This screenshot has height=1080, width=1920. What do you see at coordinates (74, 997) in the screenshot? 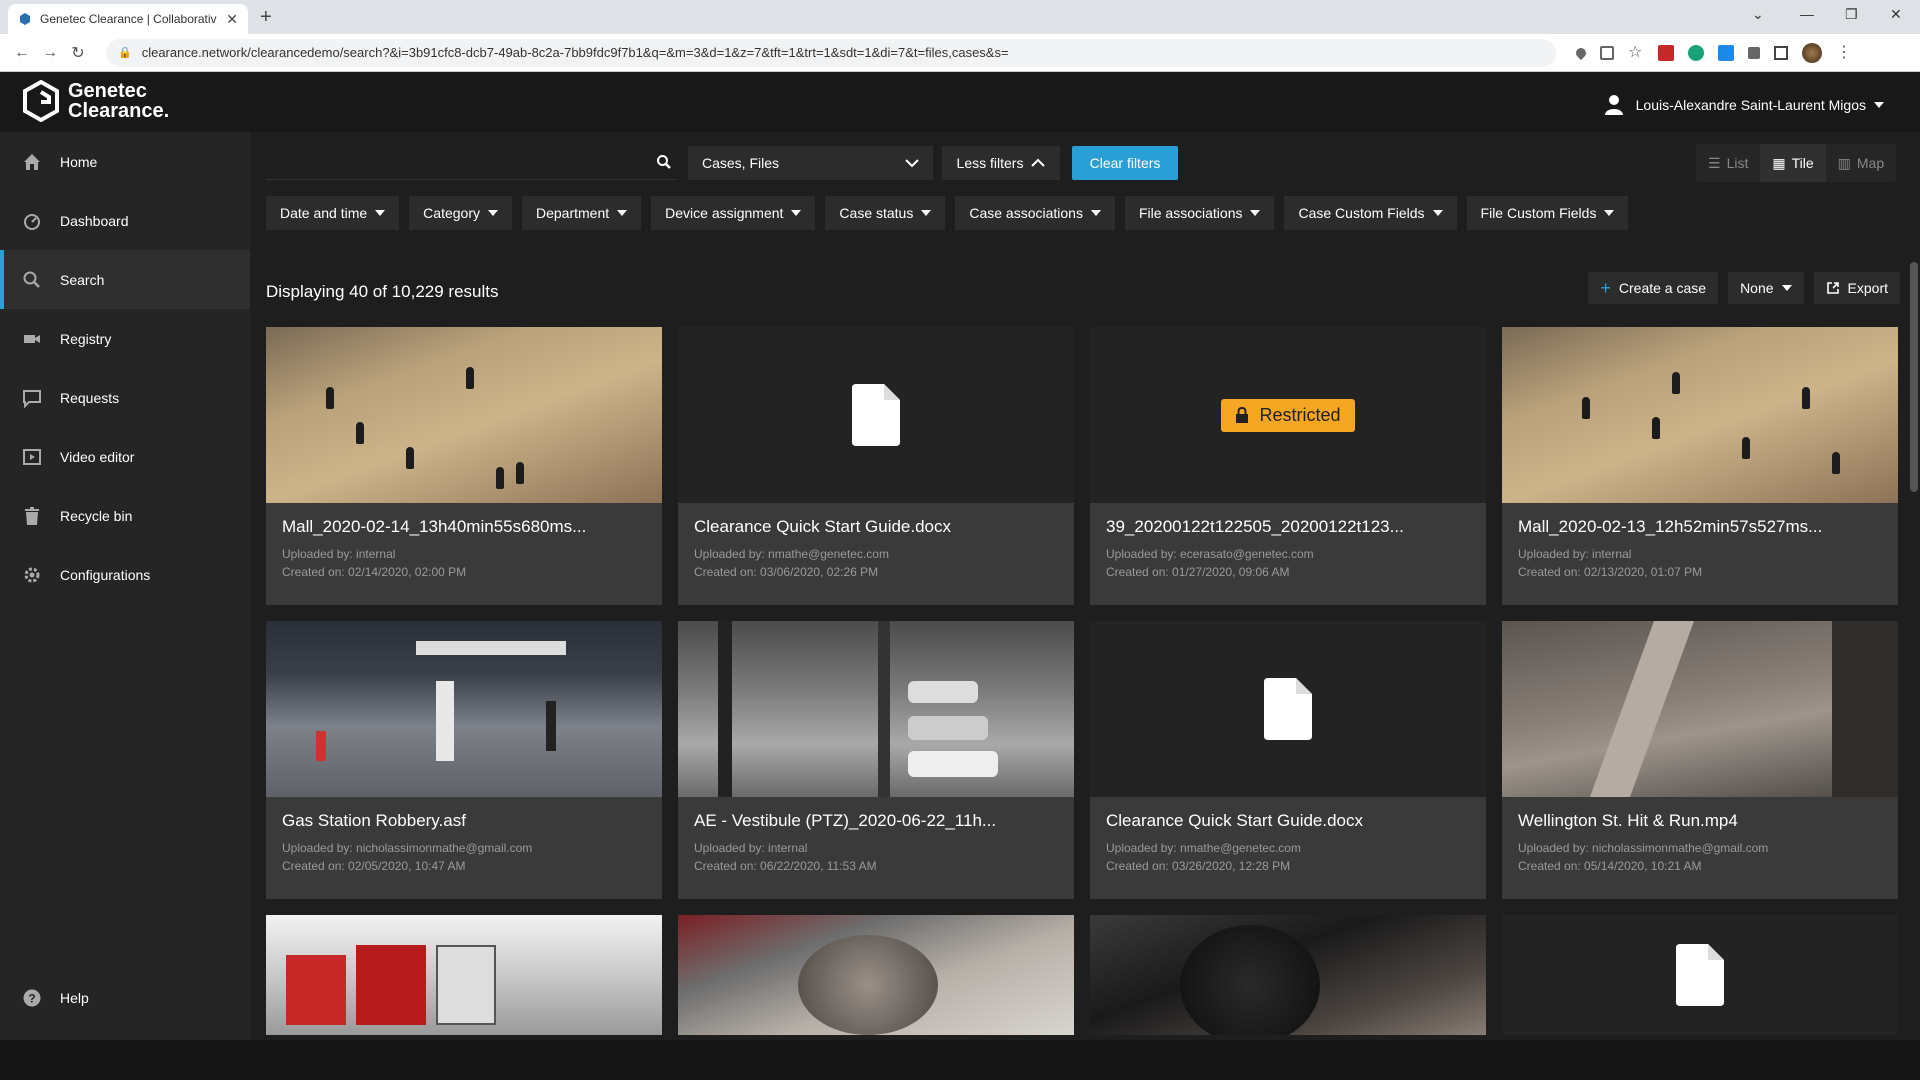
I see `sidebar-item-label: Help` at bounding box center [74, 997].